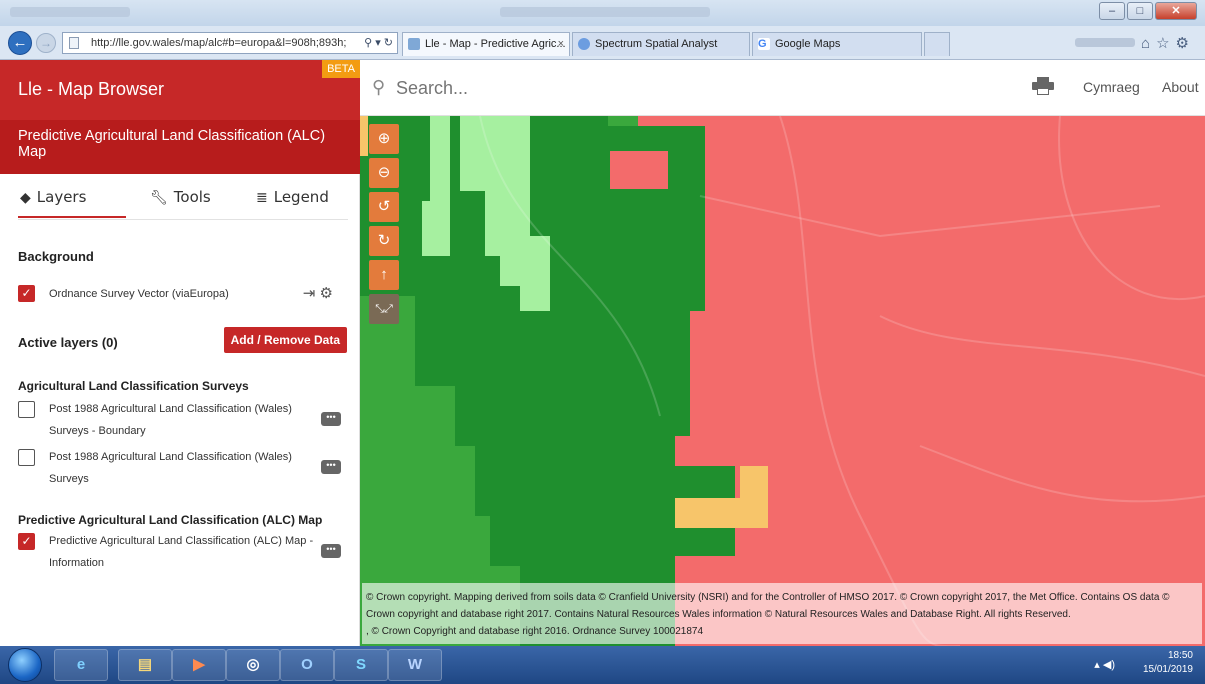 This screenshot has width=1205, height=684. What do you see at coordinates (561, 44) in the screenshot?
I see `tab-close-icon: ×` at bounding box center [561, 44].